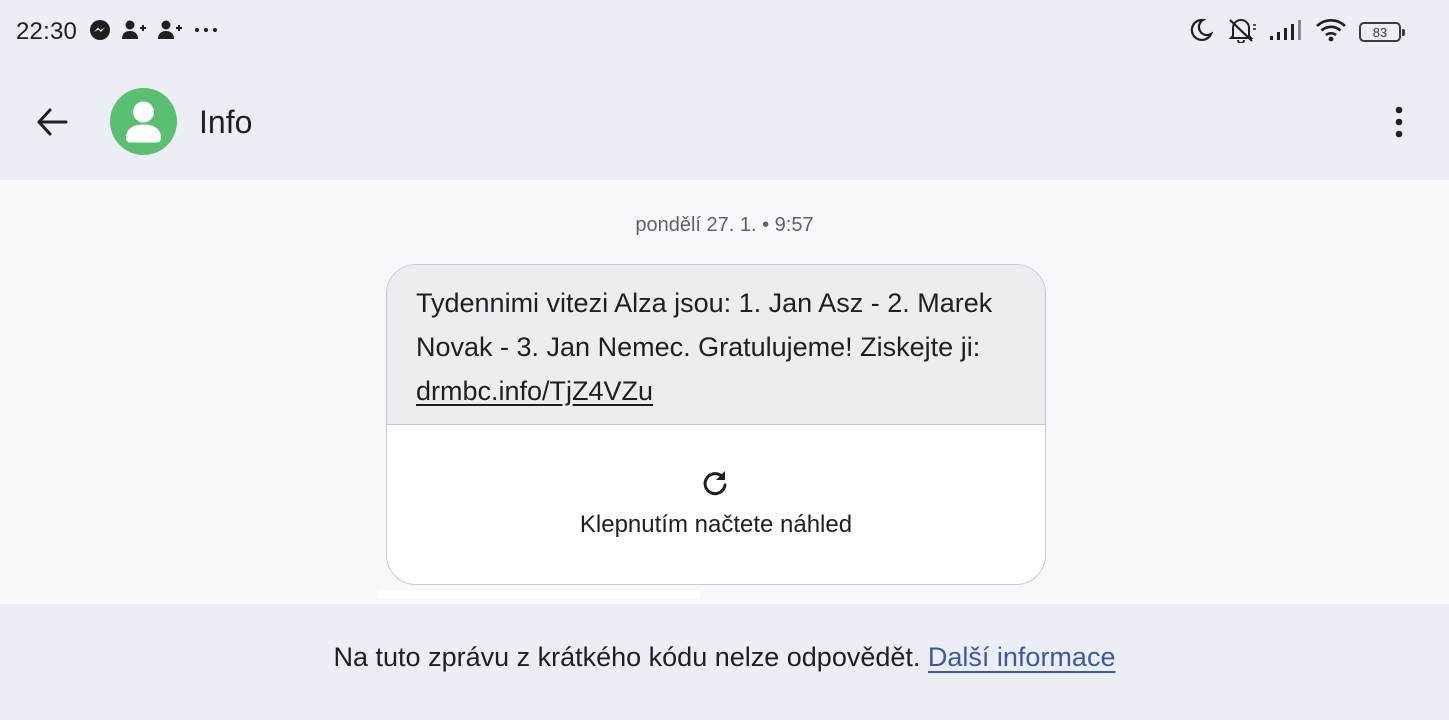  What do you see at coordinates (1022, 657) in the screenshot?
I see `more-info-link: Další informace` at bounding box center [1022, 657].